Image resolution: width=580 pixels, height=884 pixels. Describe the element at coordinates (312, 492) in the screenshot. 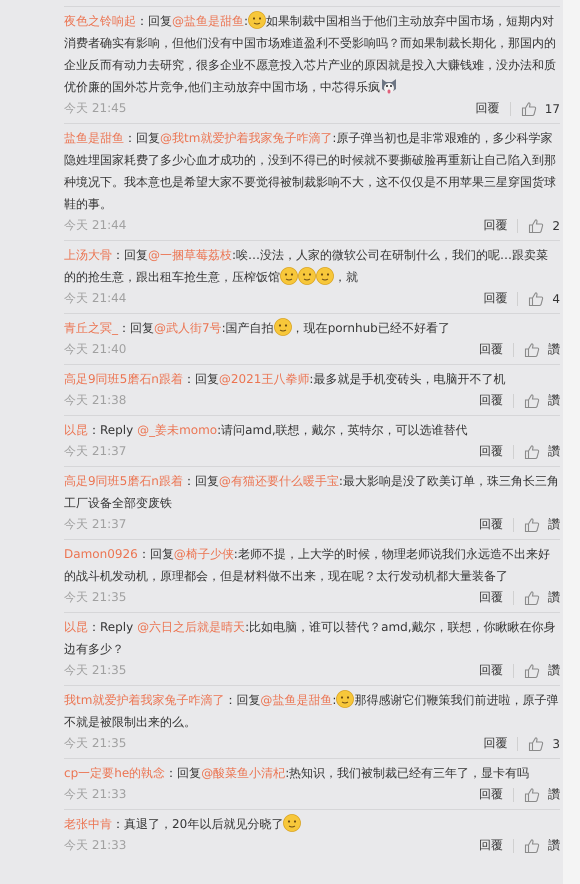

I see `comment-text: 高足9同班5磨石n跟着：回复@有猫还要什么暖手宝:最大影响是没了欧美订单，珠三角长三角工厂设备全部变废铁` at that location.